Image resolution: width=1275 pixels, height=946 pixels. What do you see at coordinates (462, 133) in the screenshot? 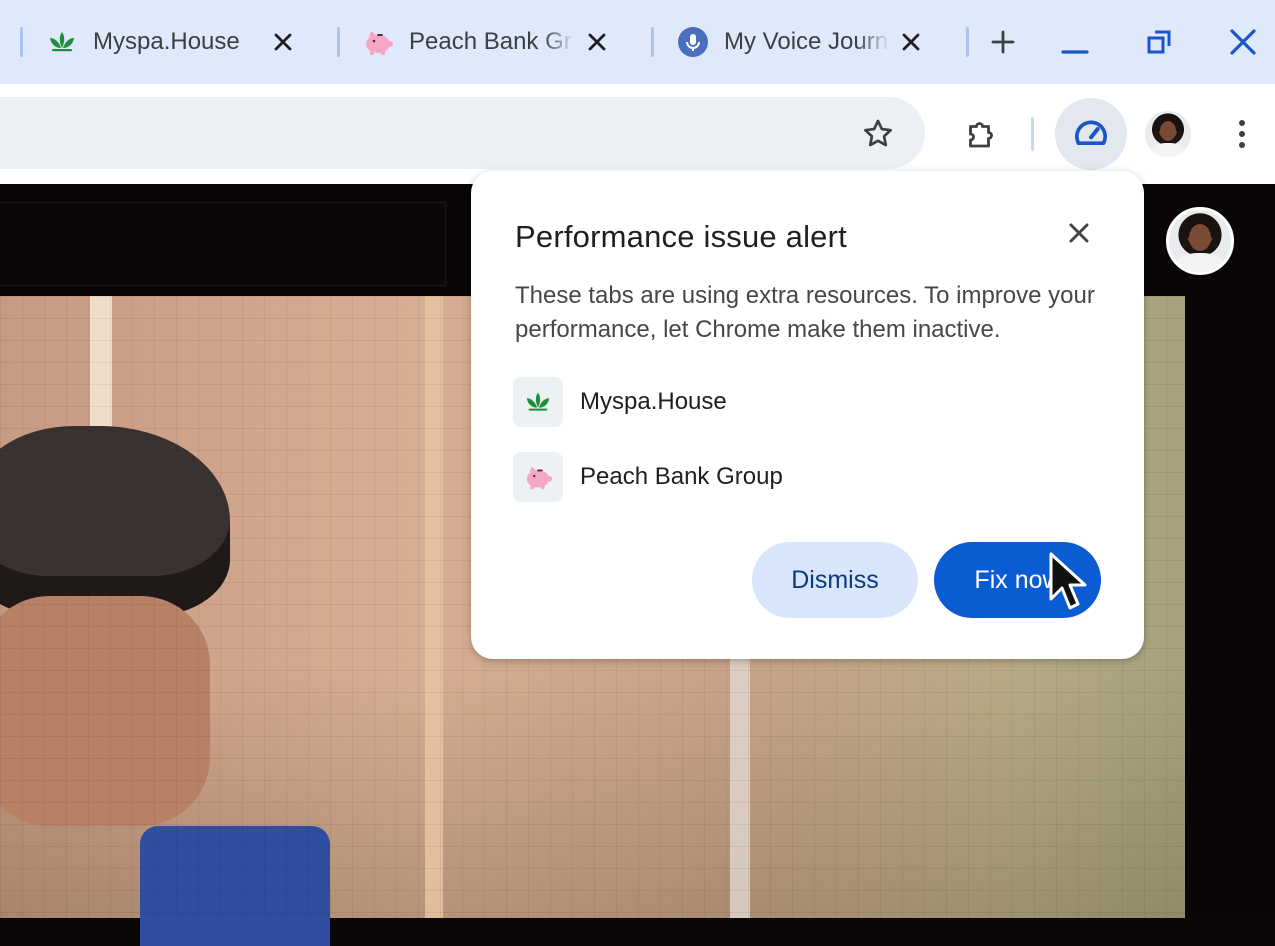
I see `address-bar` at bounding box center [462, 133].